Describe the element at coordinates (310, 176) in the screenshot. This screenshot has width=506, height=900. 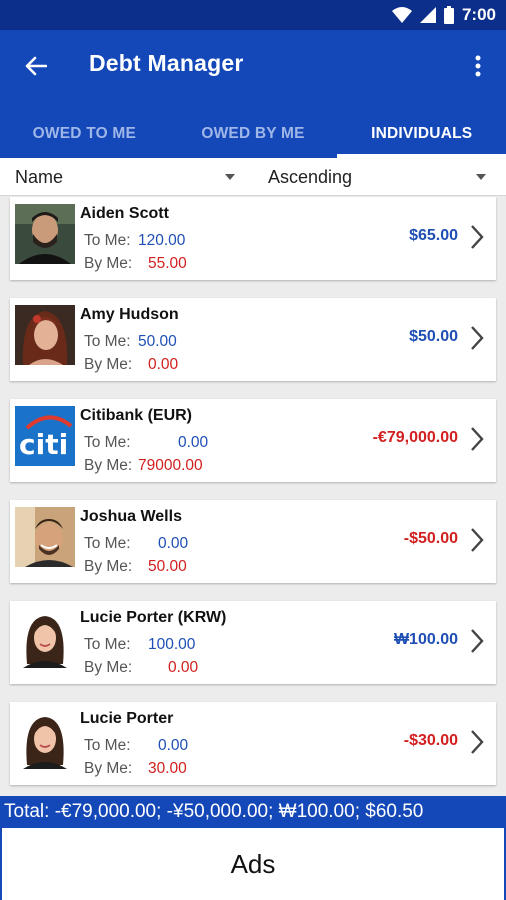
I see `sort-order-value: Ascending` at that location.